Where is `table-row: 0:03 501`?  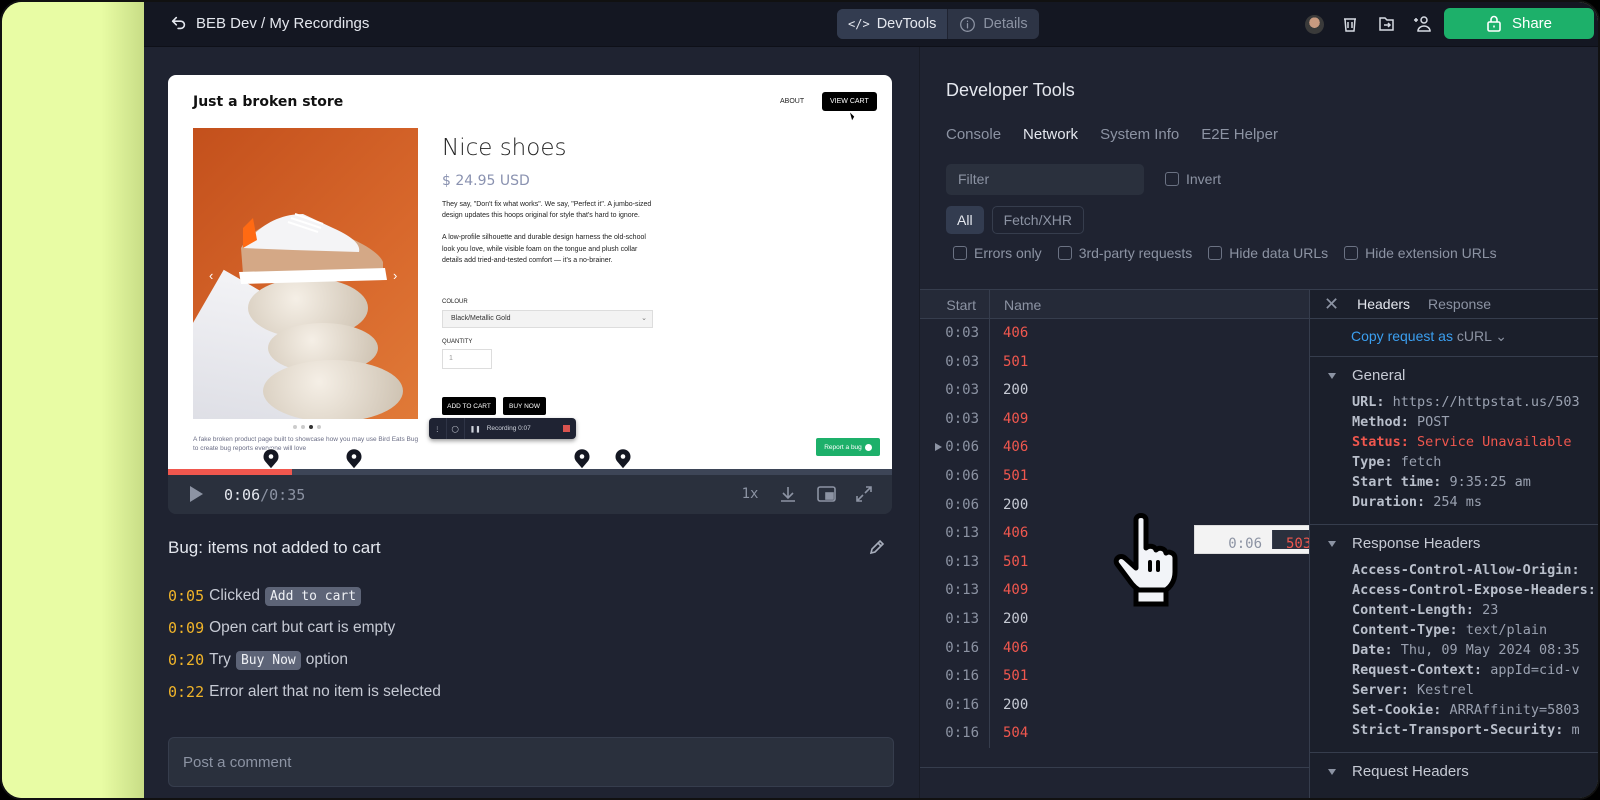
table-row: 0:03 501 is located at coordinates (1115, 362).